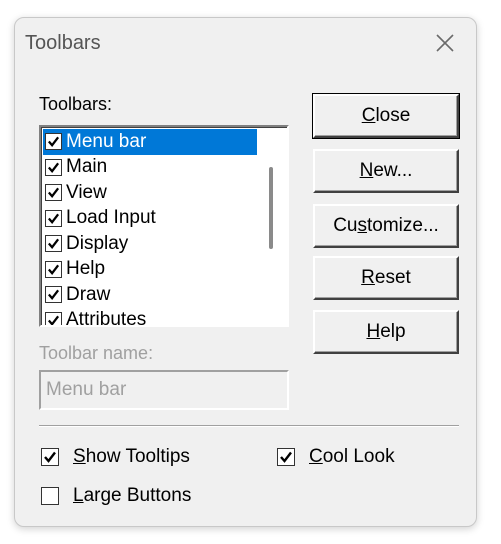 The image size is (501, 544). Describe the element at coordinates (362, 225) in the screenshot. I see `customize-button-accel: s` at that location.